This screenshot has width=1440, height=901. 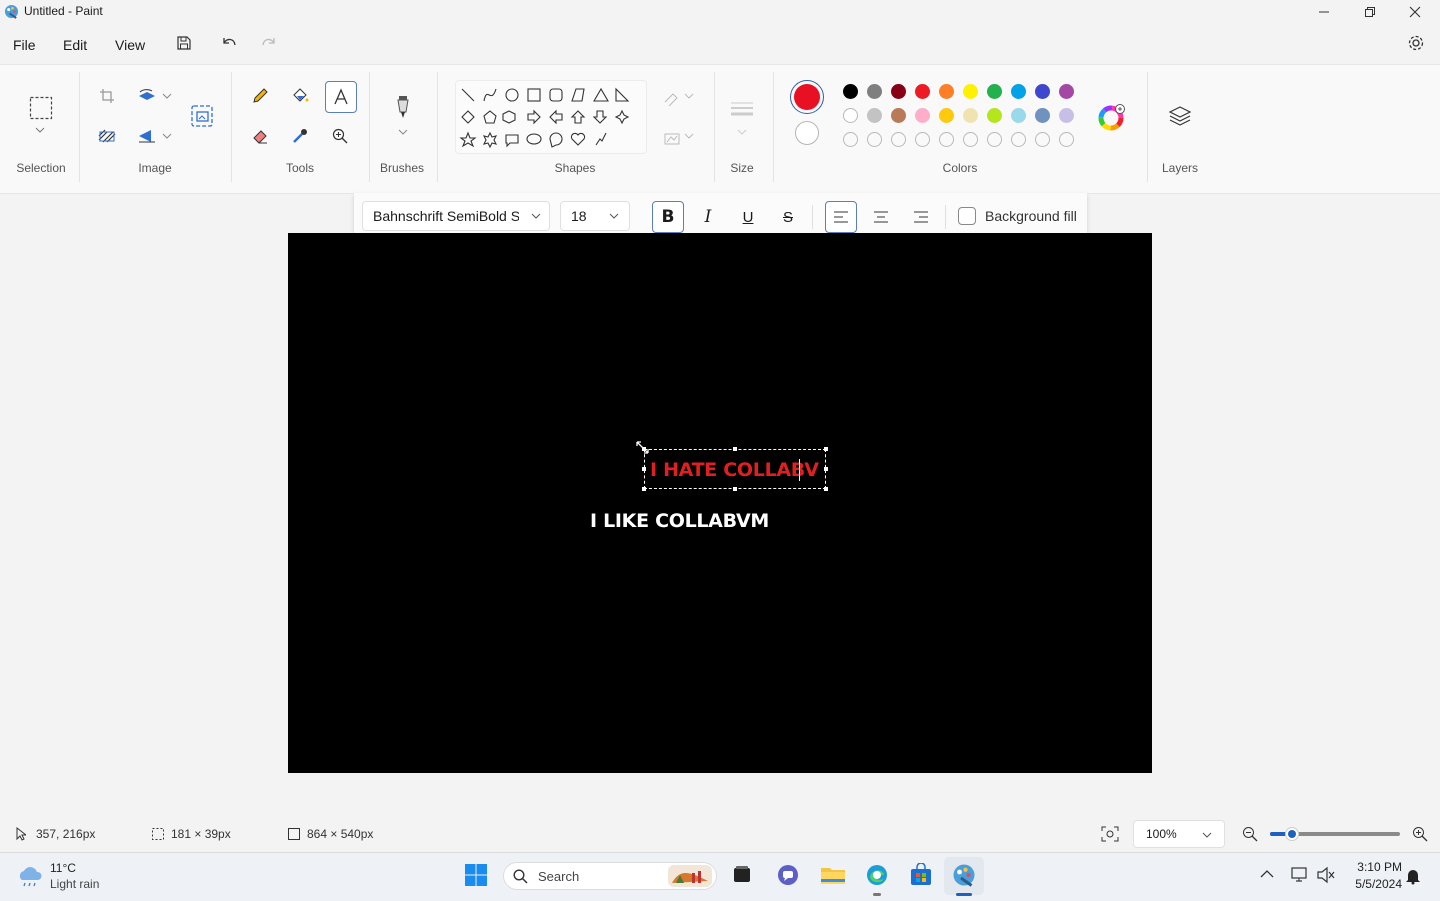 I want to click on resize-icon, so click(x=202, y=116).